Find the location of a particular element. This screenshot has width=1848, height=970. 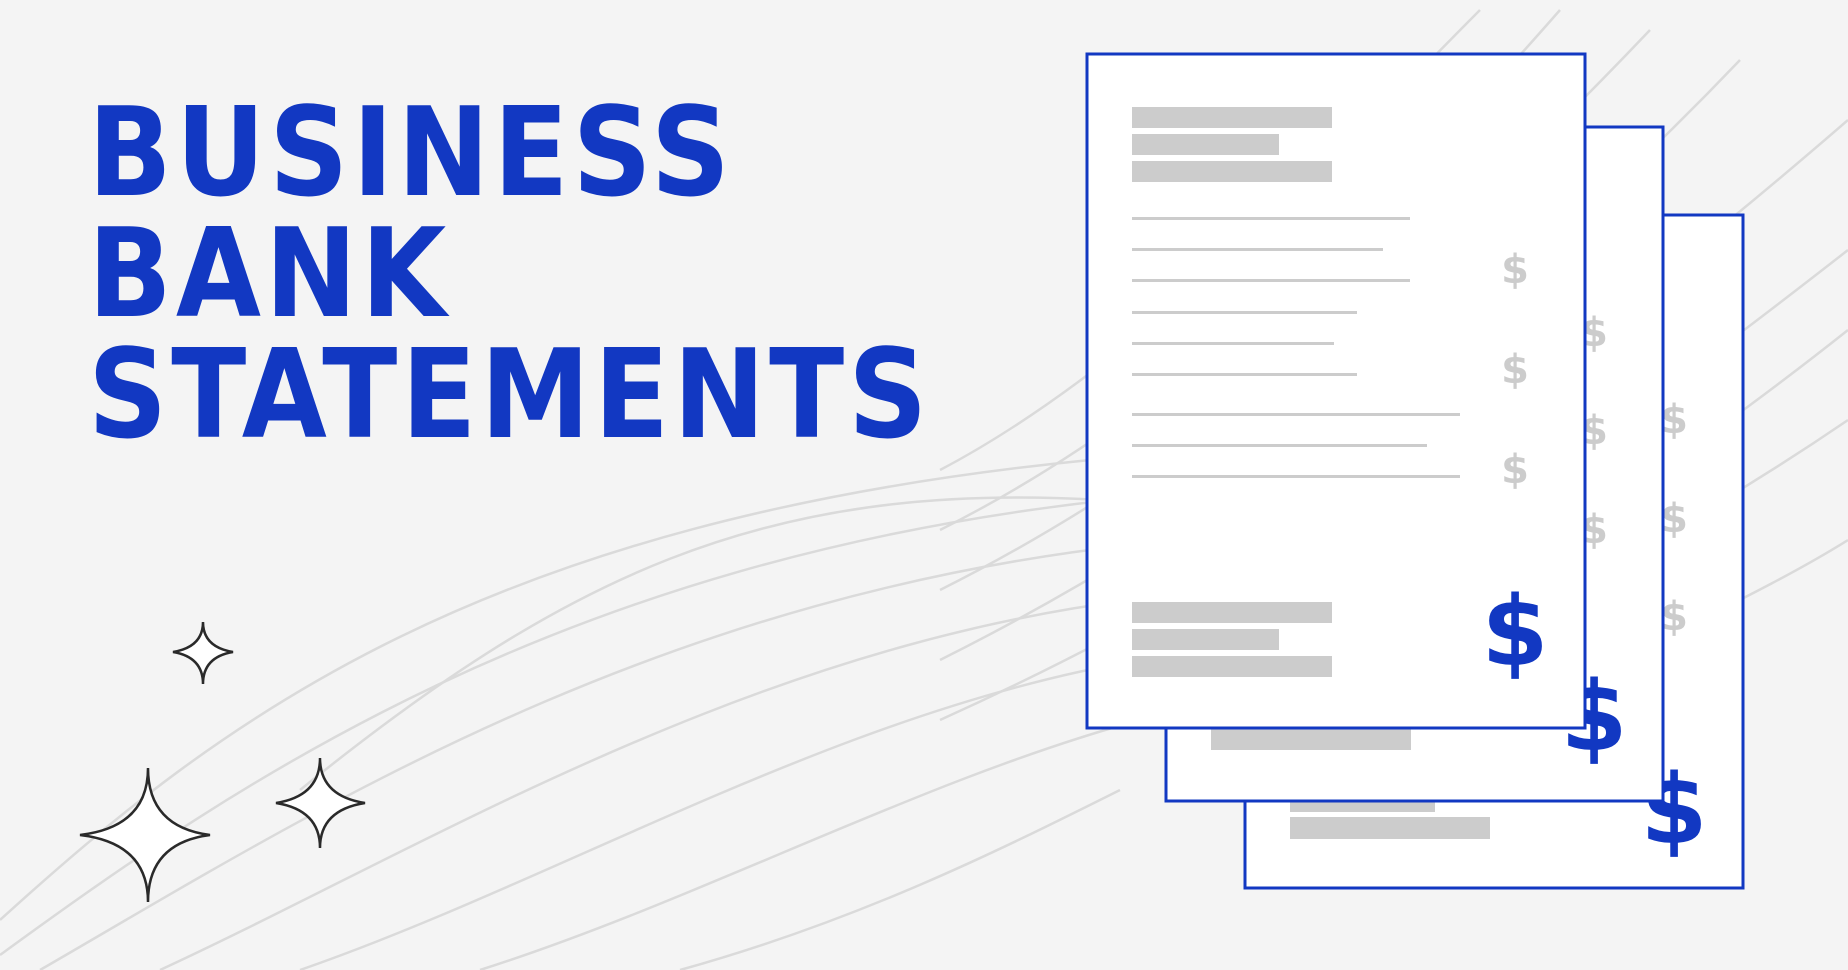

headline-line-3: STATEMENTS is located at coordinates (510, 394).